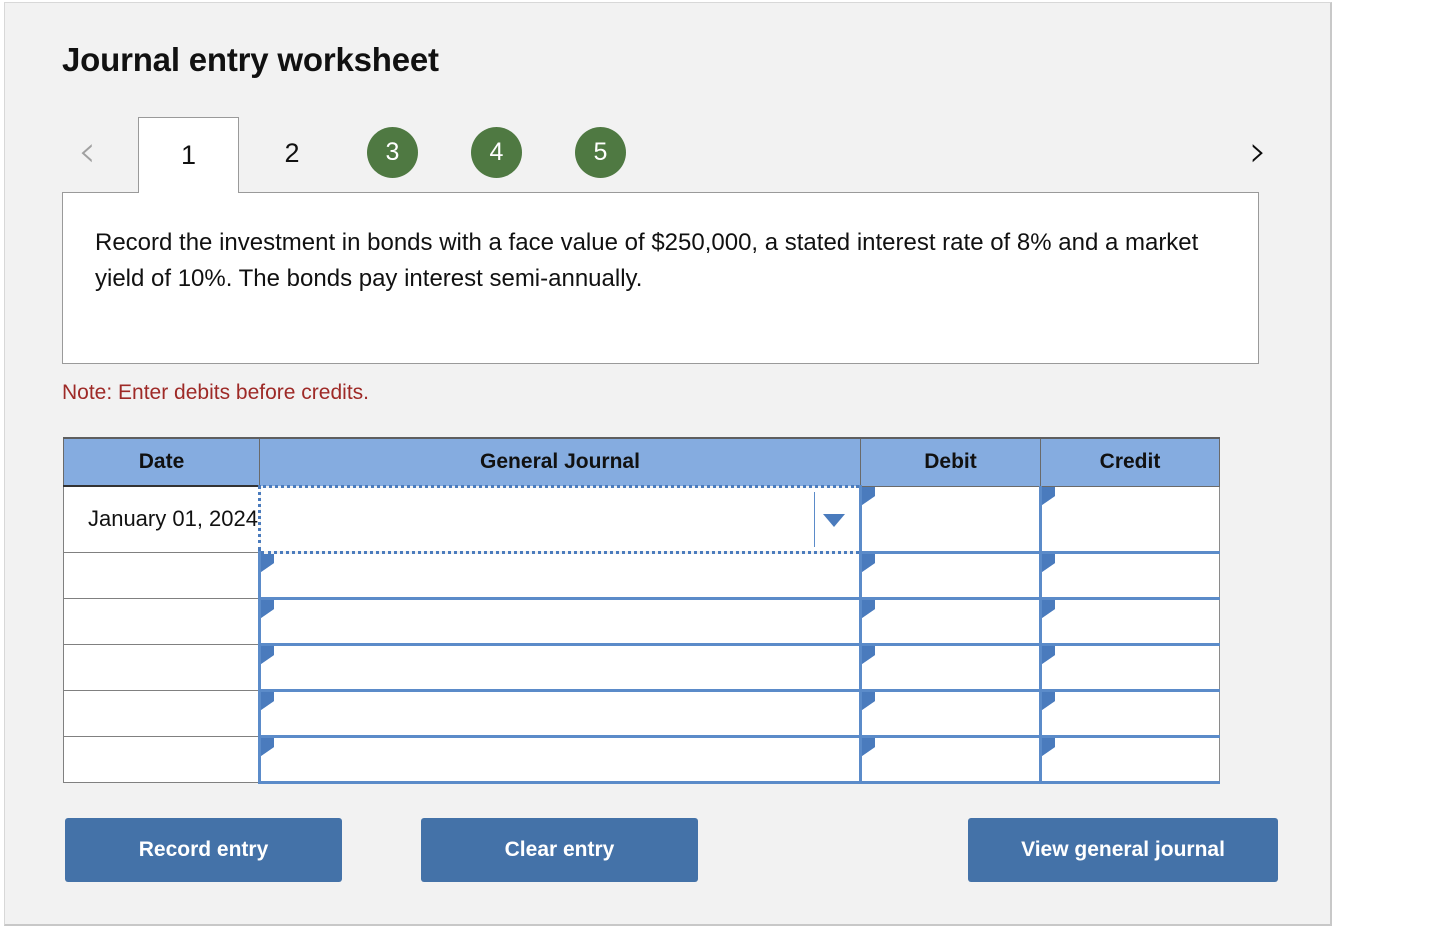 The height and width of the screenshot is (934, 1436). What do you see at coordinates (1130, 462) in the screenshot?
I see `column-header-credit: Credit` at bounding box center [1130, 462].